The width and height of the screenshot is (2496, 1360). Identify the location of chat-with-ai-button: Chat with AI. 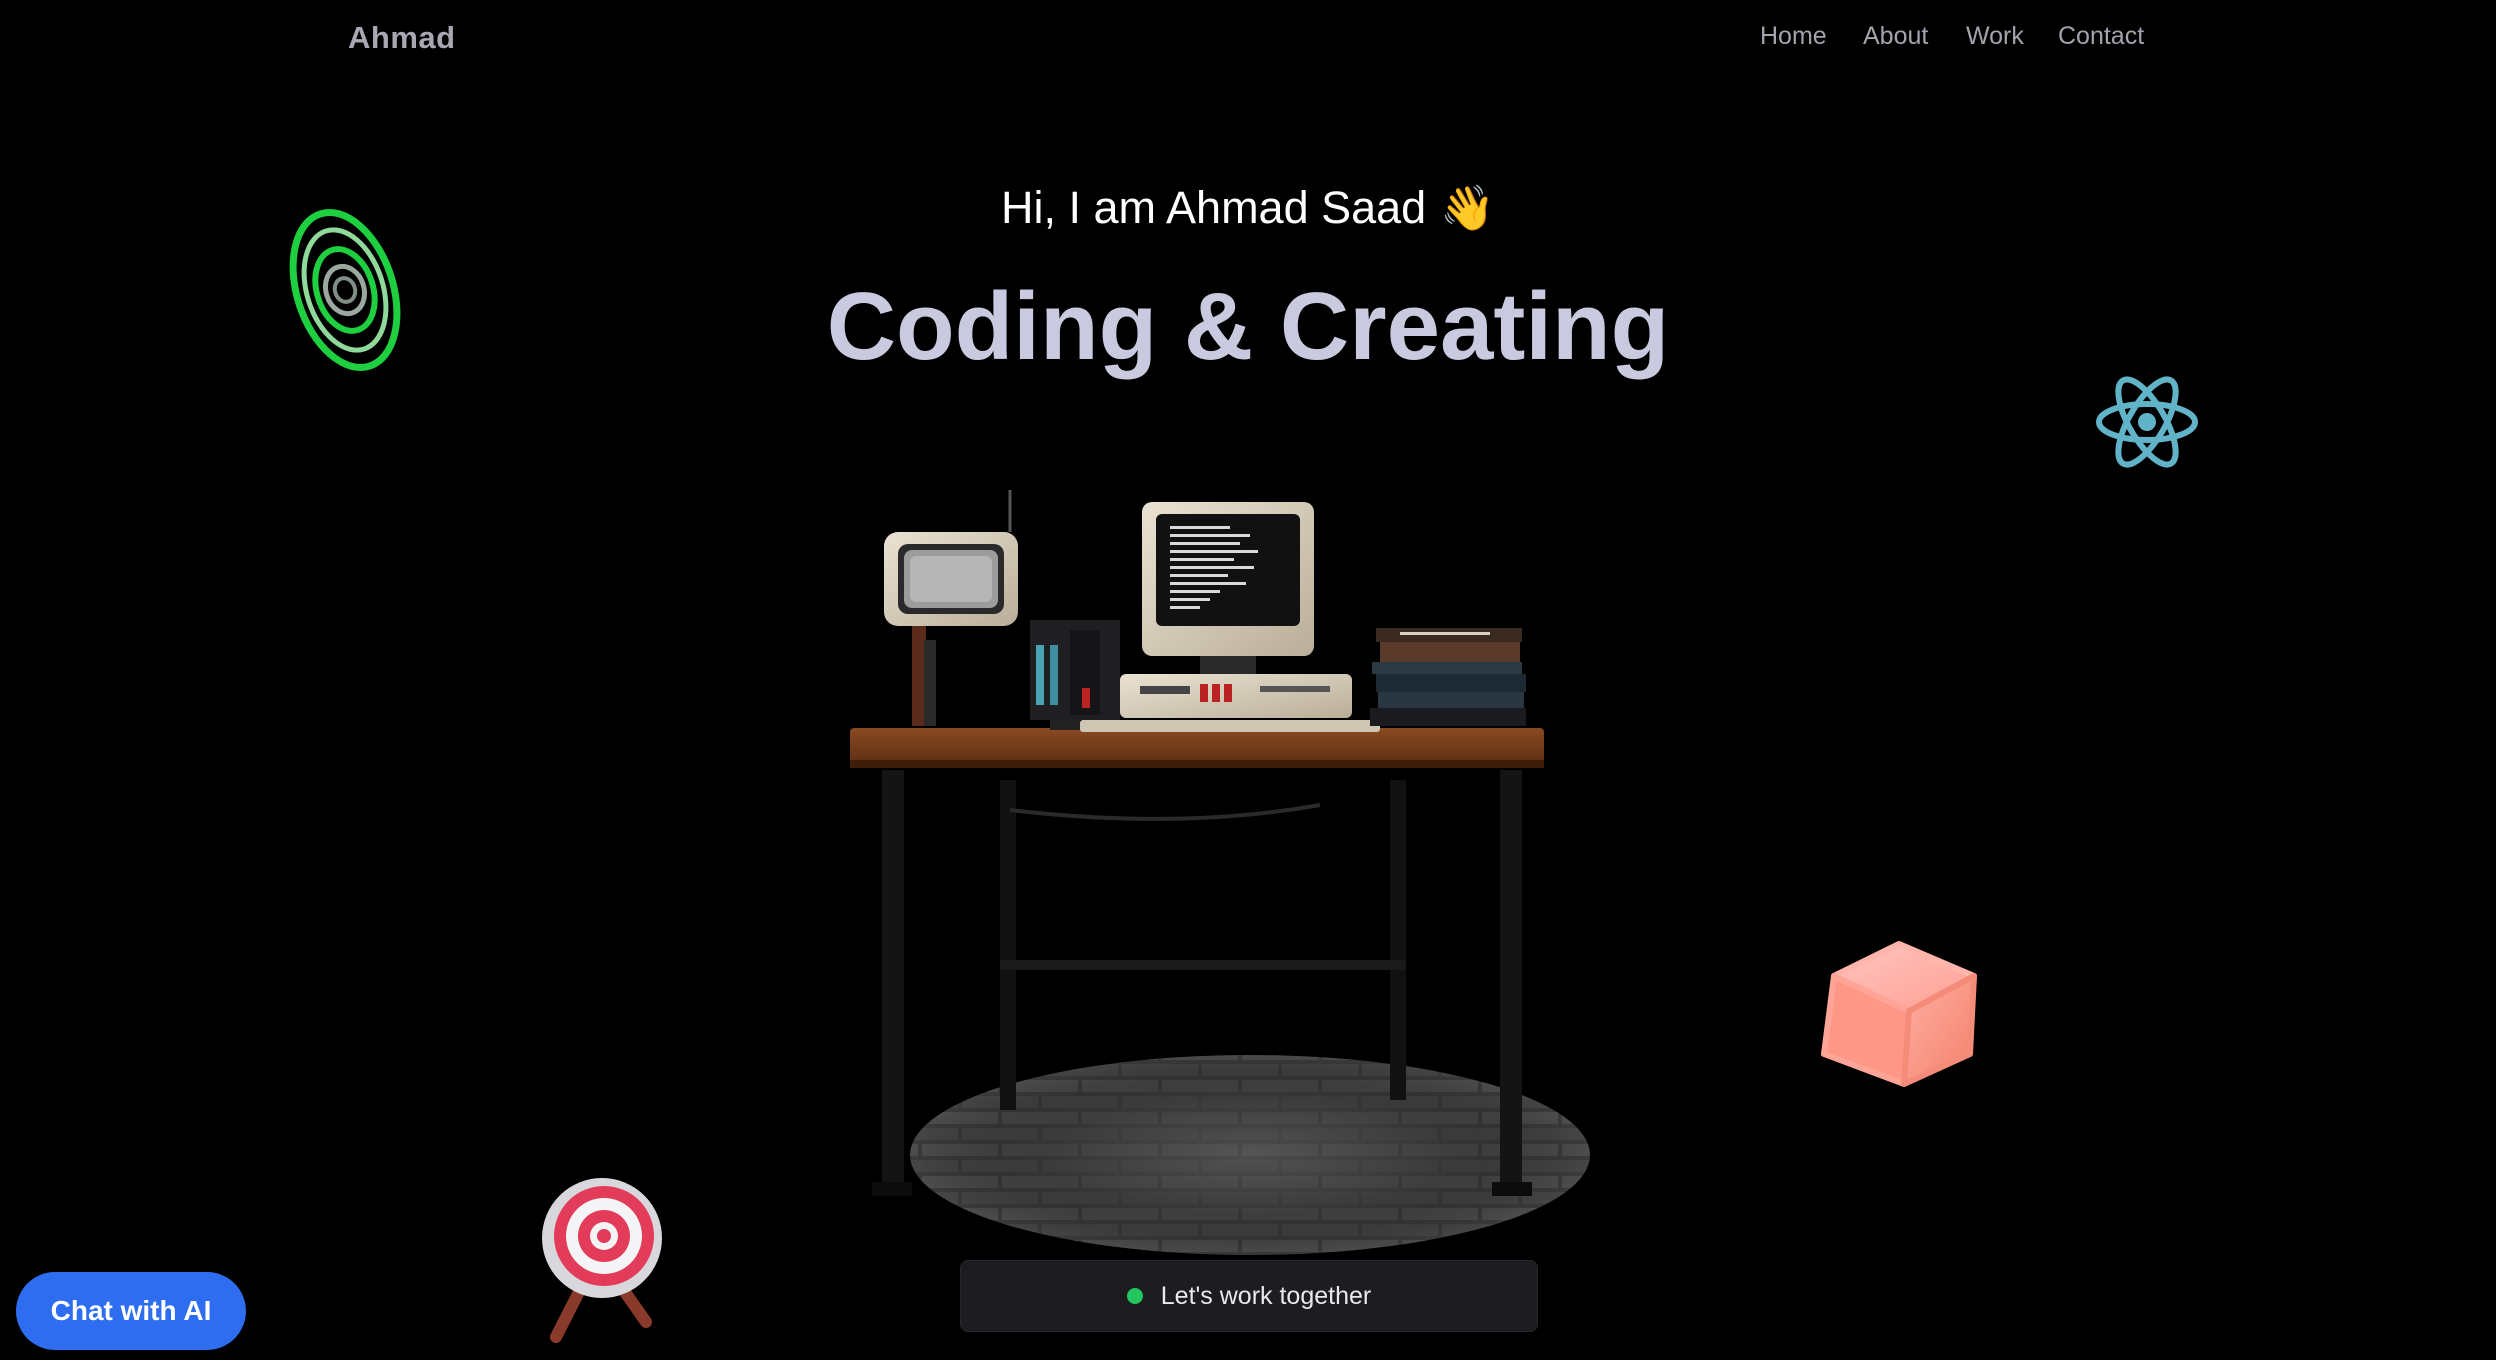
(131, 1311).